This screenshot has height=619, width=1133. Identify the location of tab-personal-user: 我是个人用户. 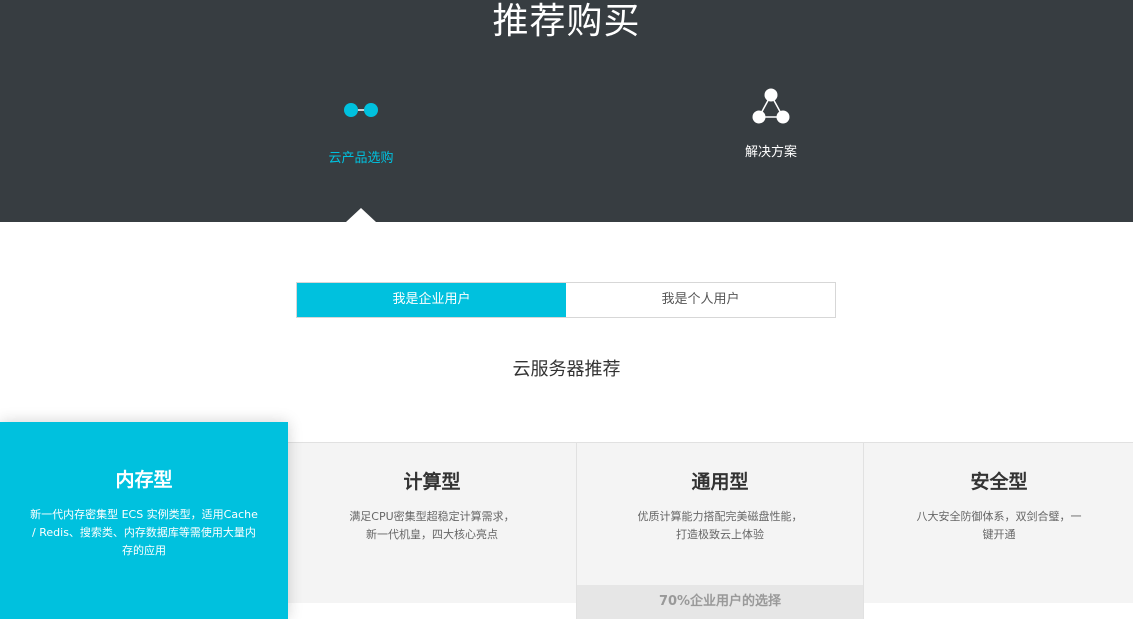
(700, 300).